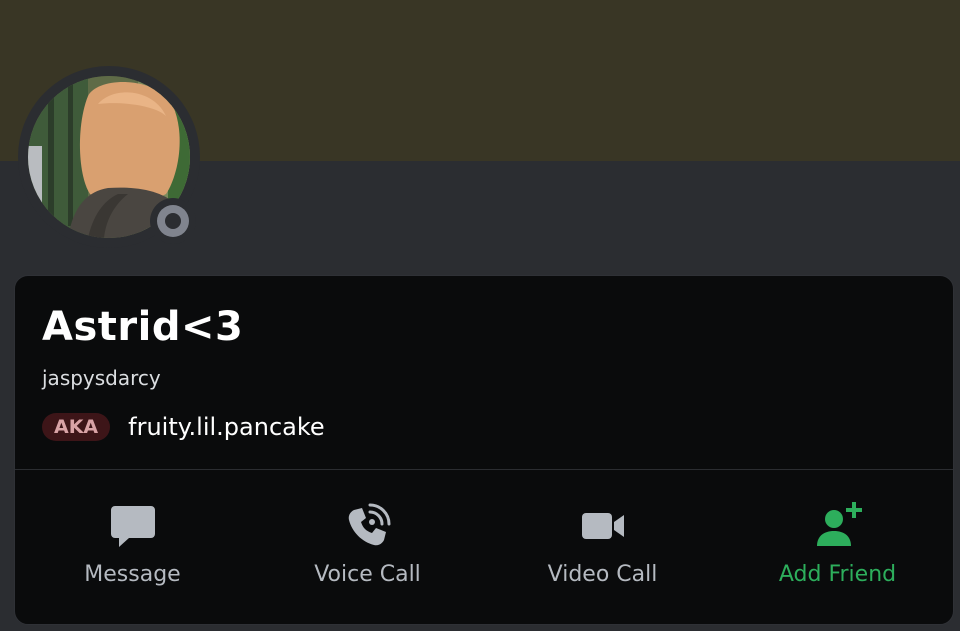  I want to click on aka-name: fruity.lil.pancake, so click(226, 427).